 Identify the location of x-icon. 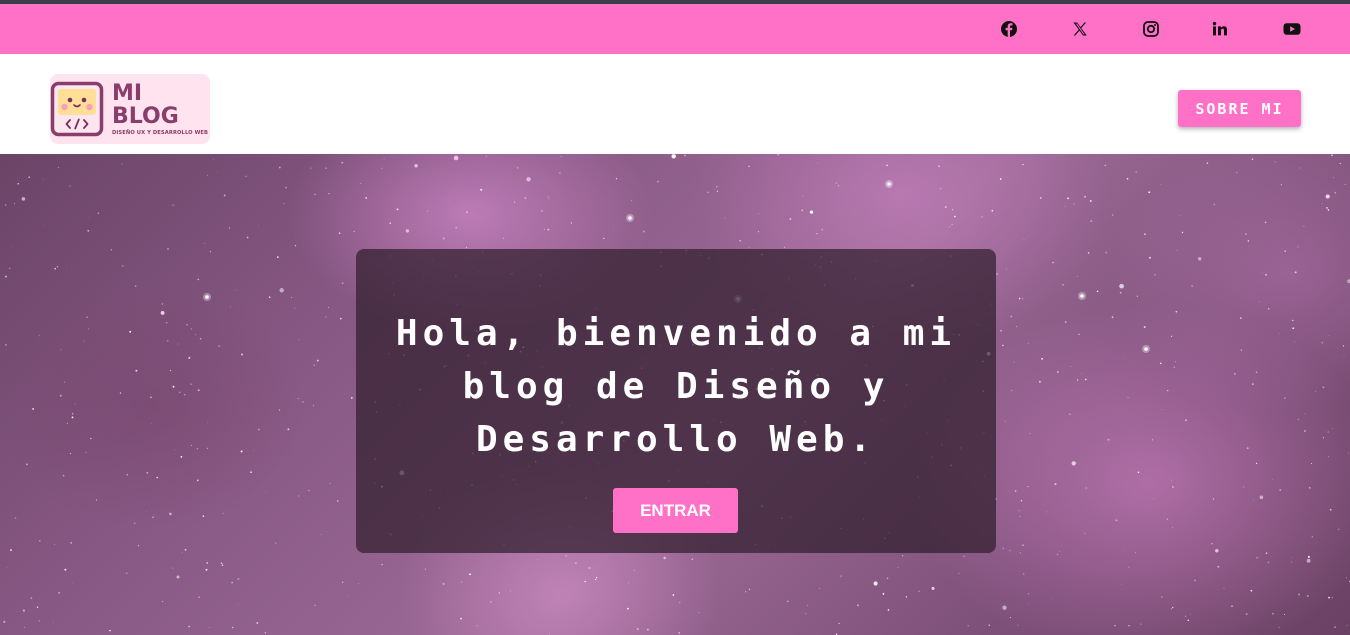
(1080, 29).